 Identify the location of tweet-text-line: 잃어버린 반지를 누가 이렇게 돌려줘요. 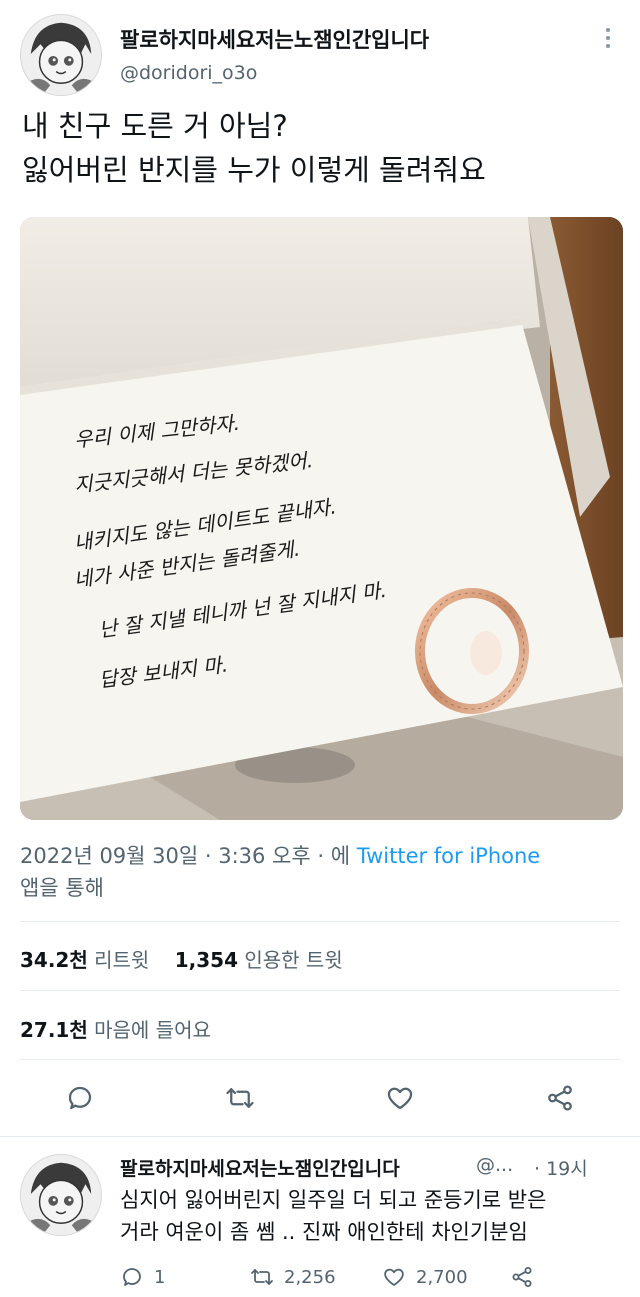
(254, 170).